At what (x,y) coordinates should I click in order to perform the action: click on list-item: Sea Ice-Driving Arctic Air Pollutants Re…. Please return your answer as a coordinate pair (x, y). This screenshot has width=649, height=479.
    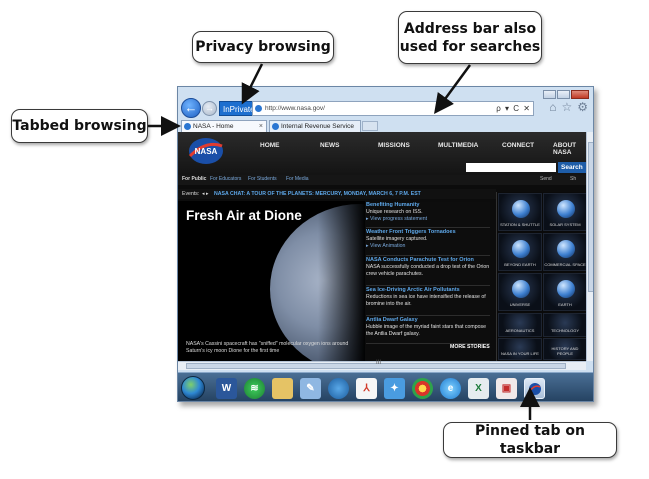
    Looking at the image, I should click on (428, 301).